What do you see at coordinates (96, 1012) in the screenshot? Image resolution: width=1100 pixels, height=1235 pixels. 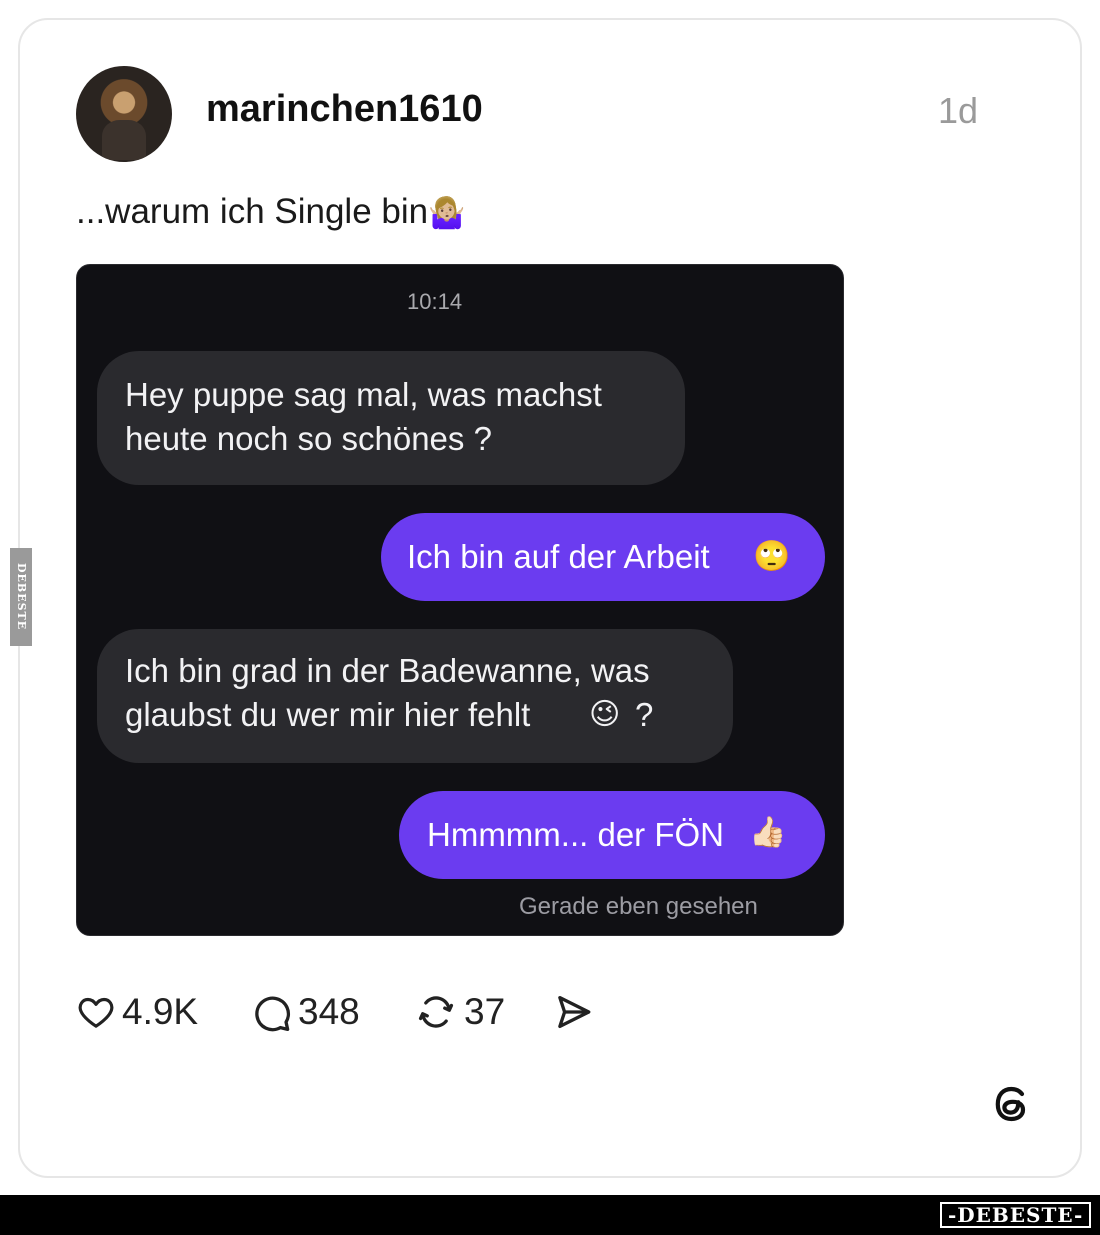 I see `heart-icon` at bounding box center [96, 1012].